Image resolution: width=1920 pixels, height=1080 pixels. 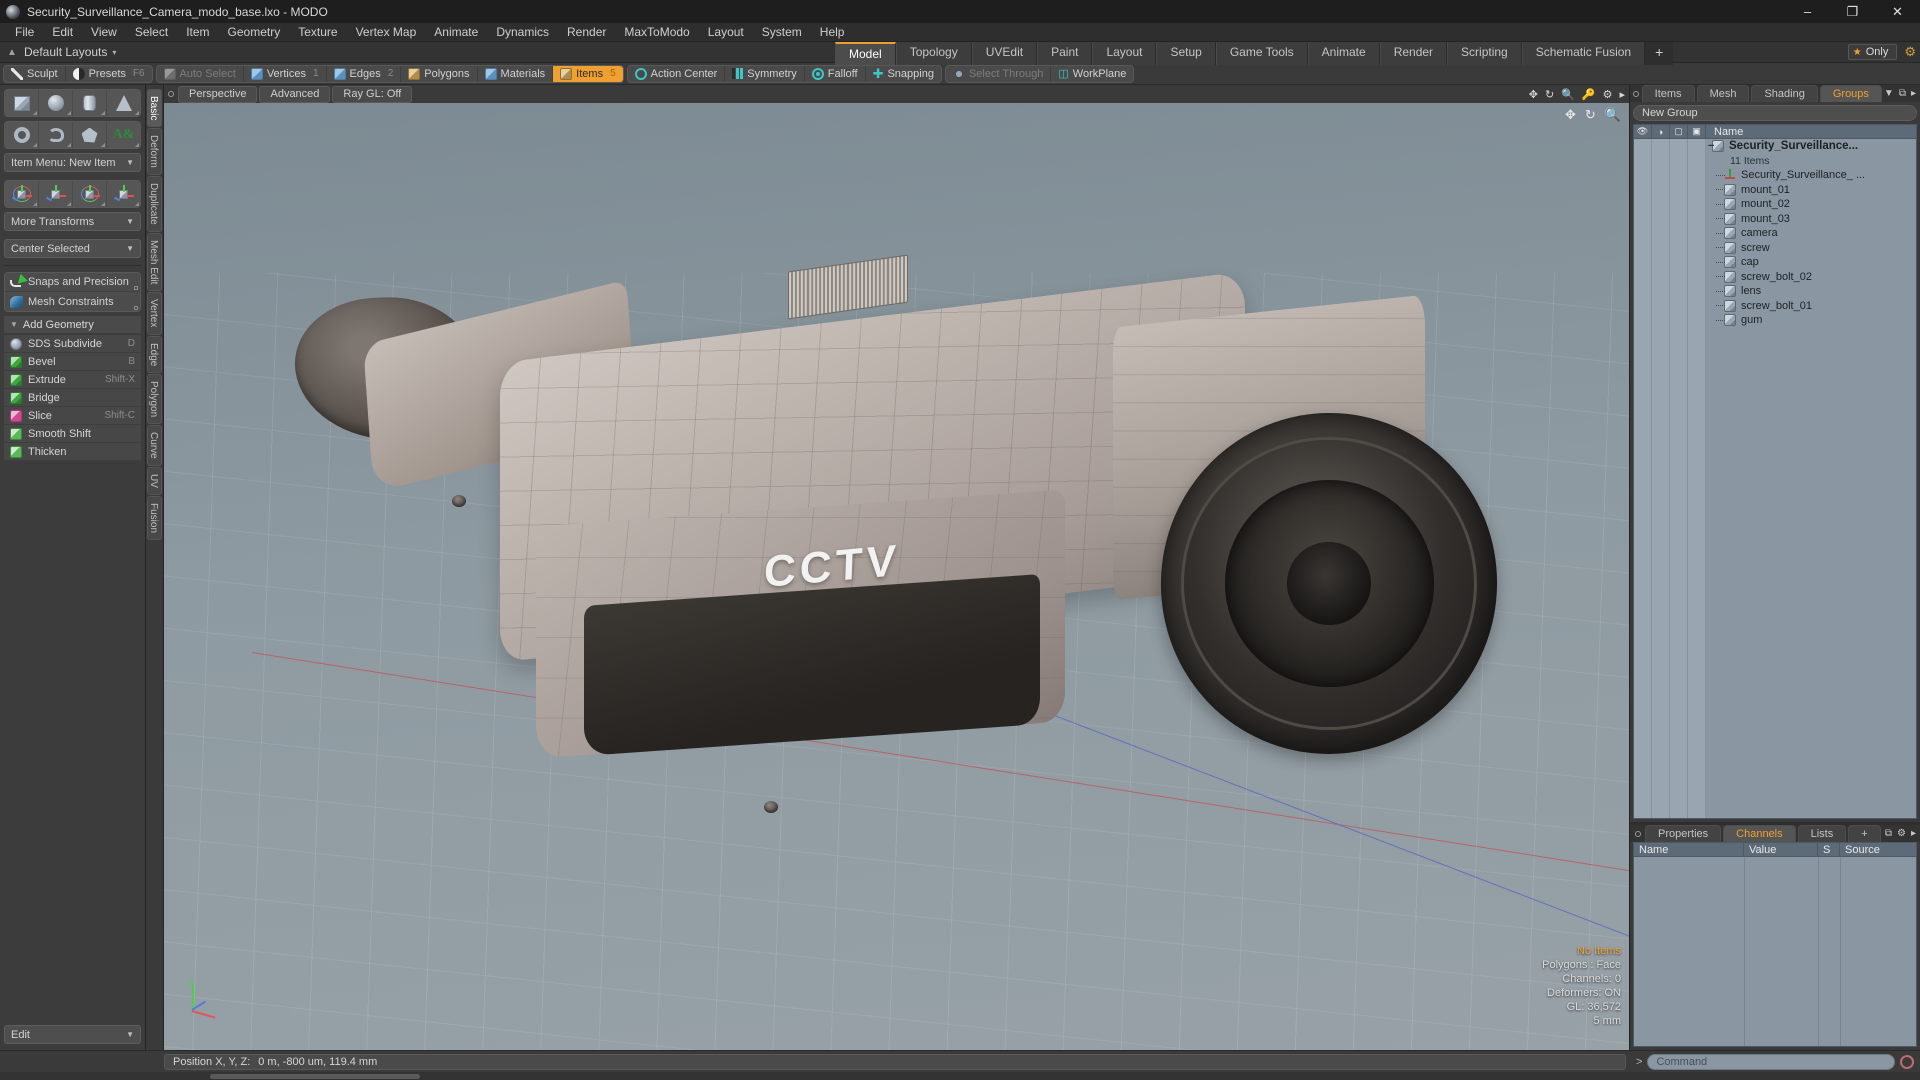 I want to click on zoom-view-icon: 🔍, so click(x=1568, y=94).